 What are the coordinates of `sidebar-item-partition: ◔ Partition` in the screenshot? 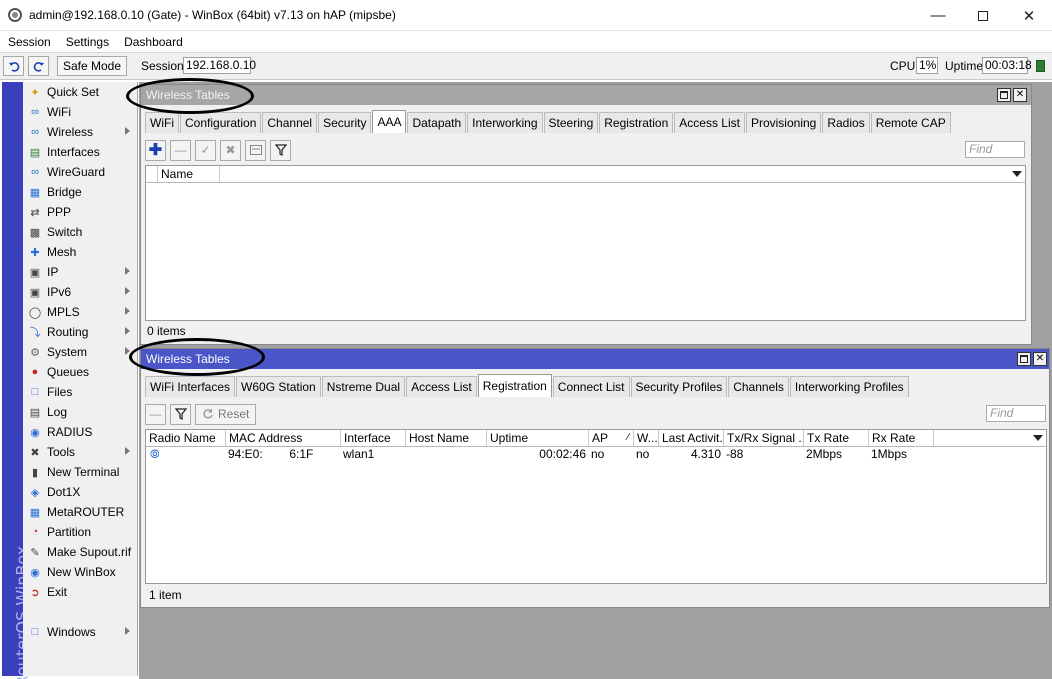 It's located at (80, 532).